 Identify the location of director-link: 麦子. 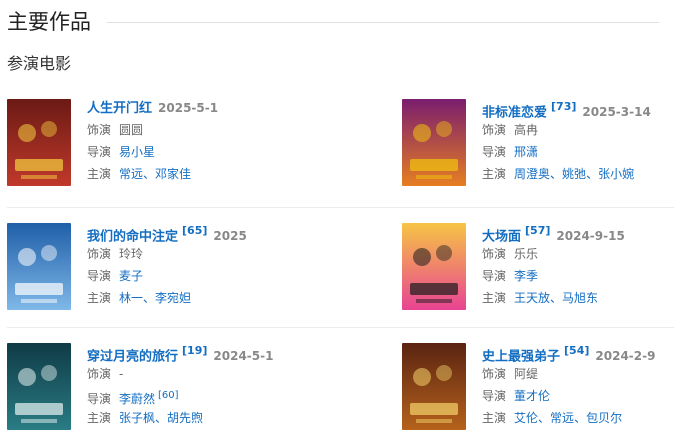
(131, 276).